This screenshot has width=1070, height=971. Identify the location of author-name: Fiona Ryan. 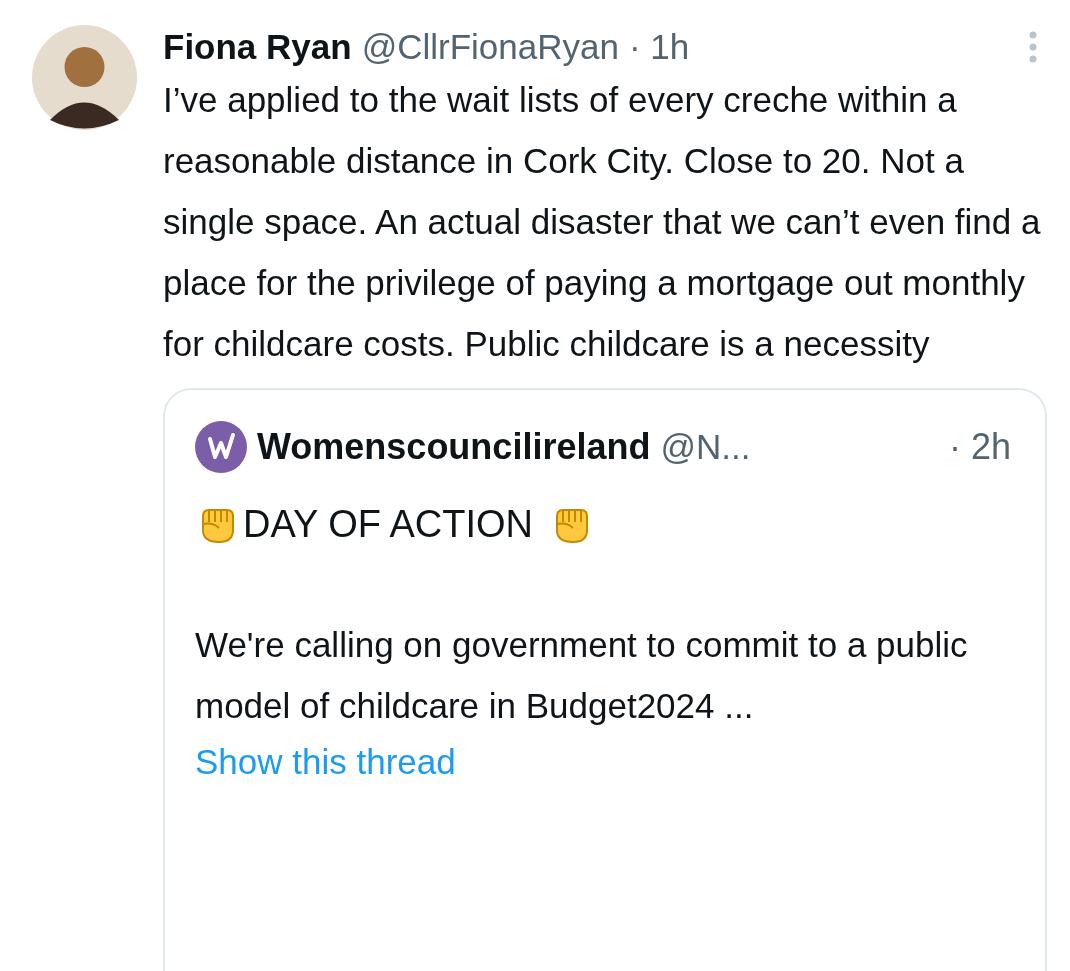
(257, 47).